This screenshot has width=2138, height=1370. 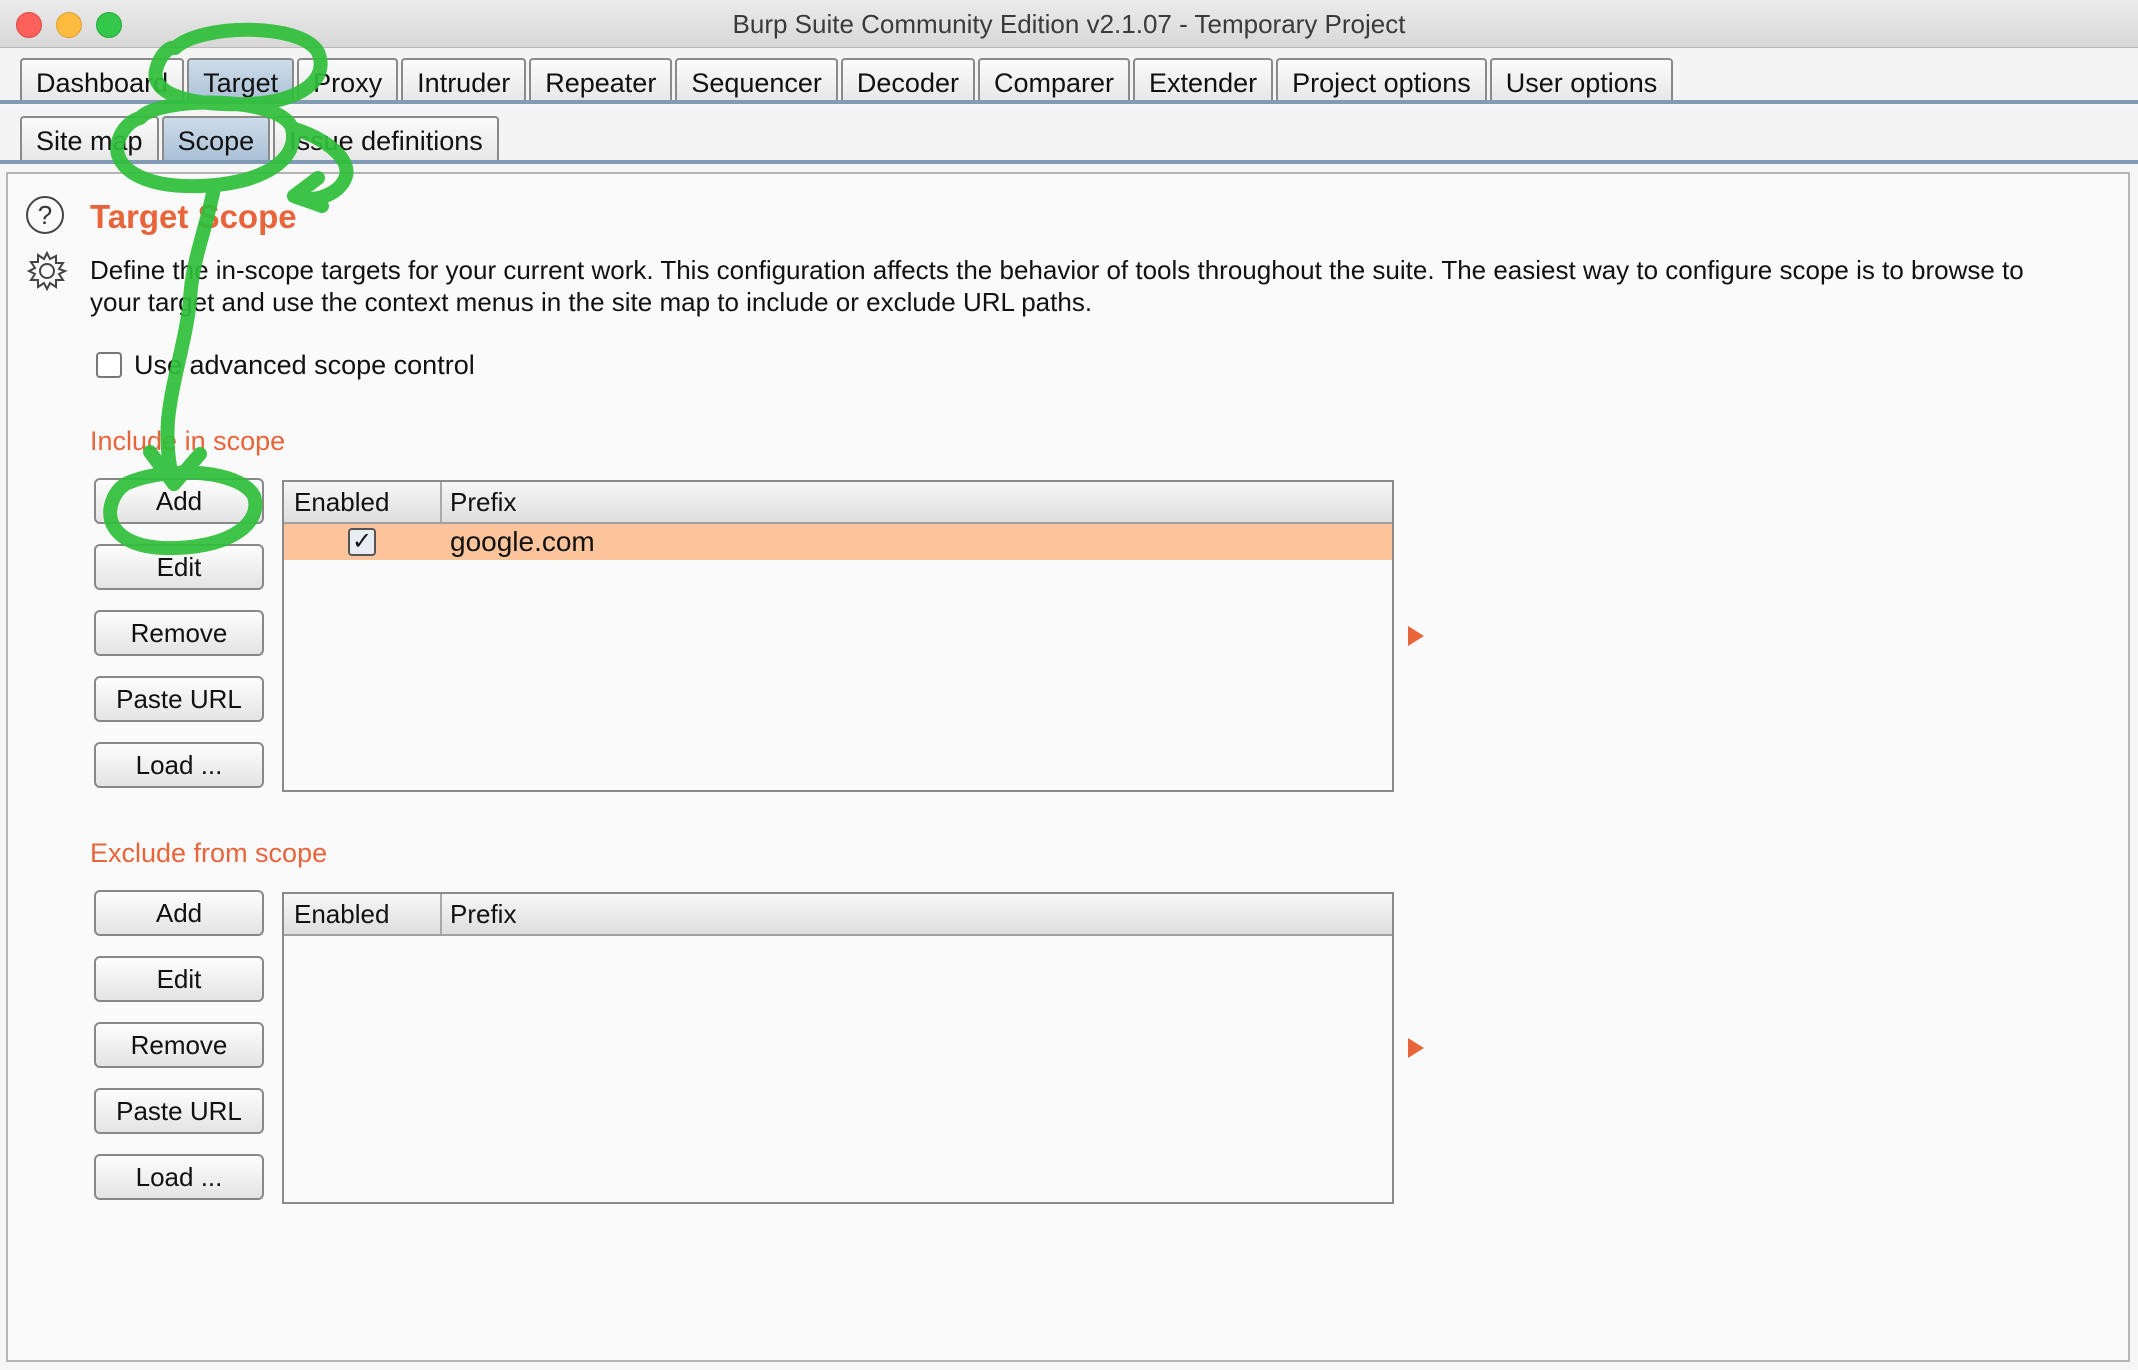 What do you see at coordinates (386, 139) in the screenshot?
I see `tab-issue-definitions: Issue definitions` at bounding box center [386, 139].